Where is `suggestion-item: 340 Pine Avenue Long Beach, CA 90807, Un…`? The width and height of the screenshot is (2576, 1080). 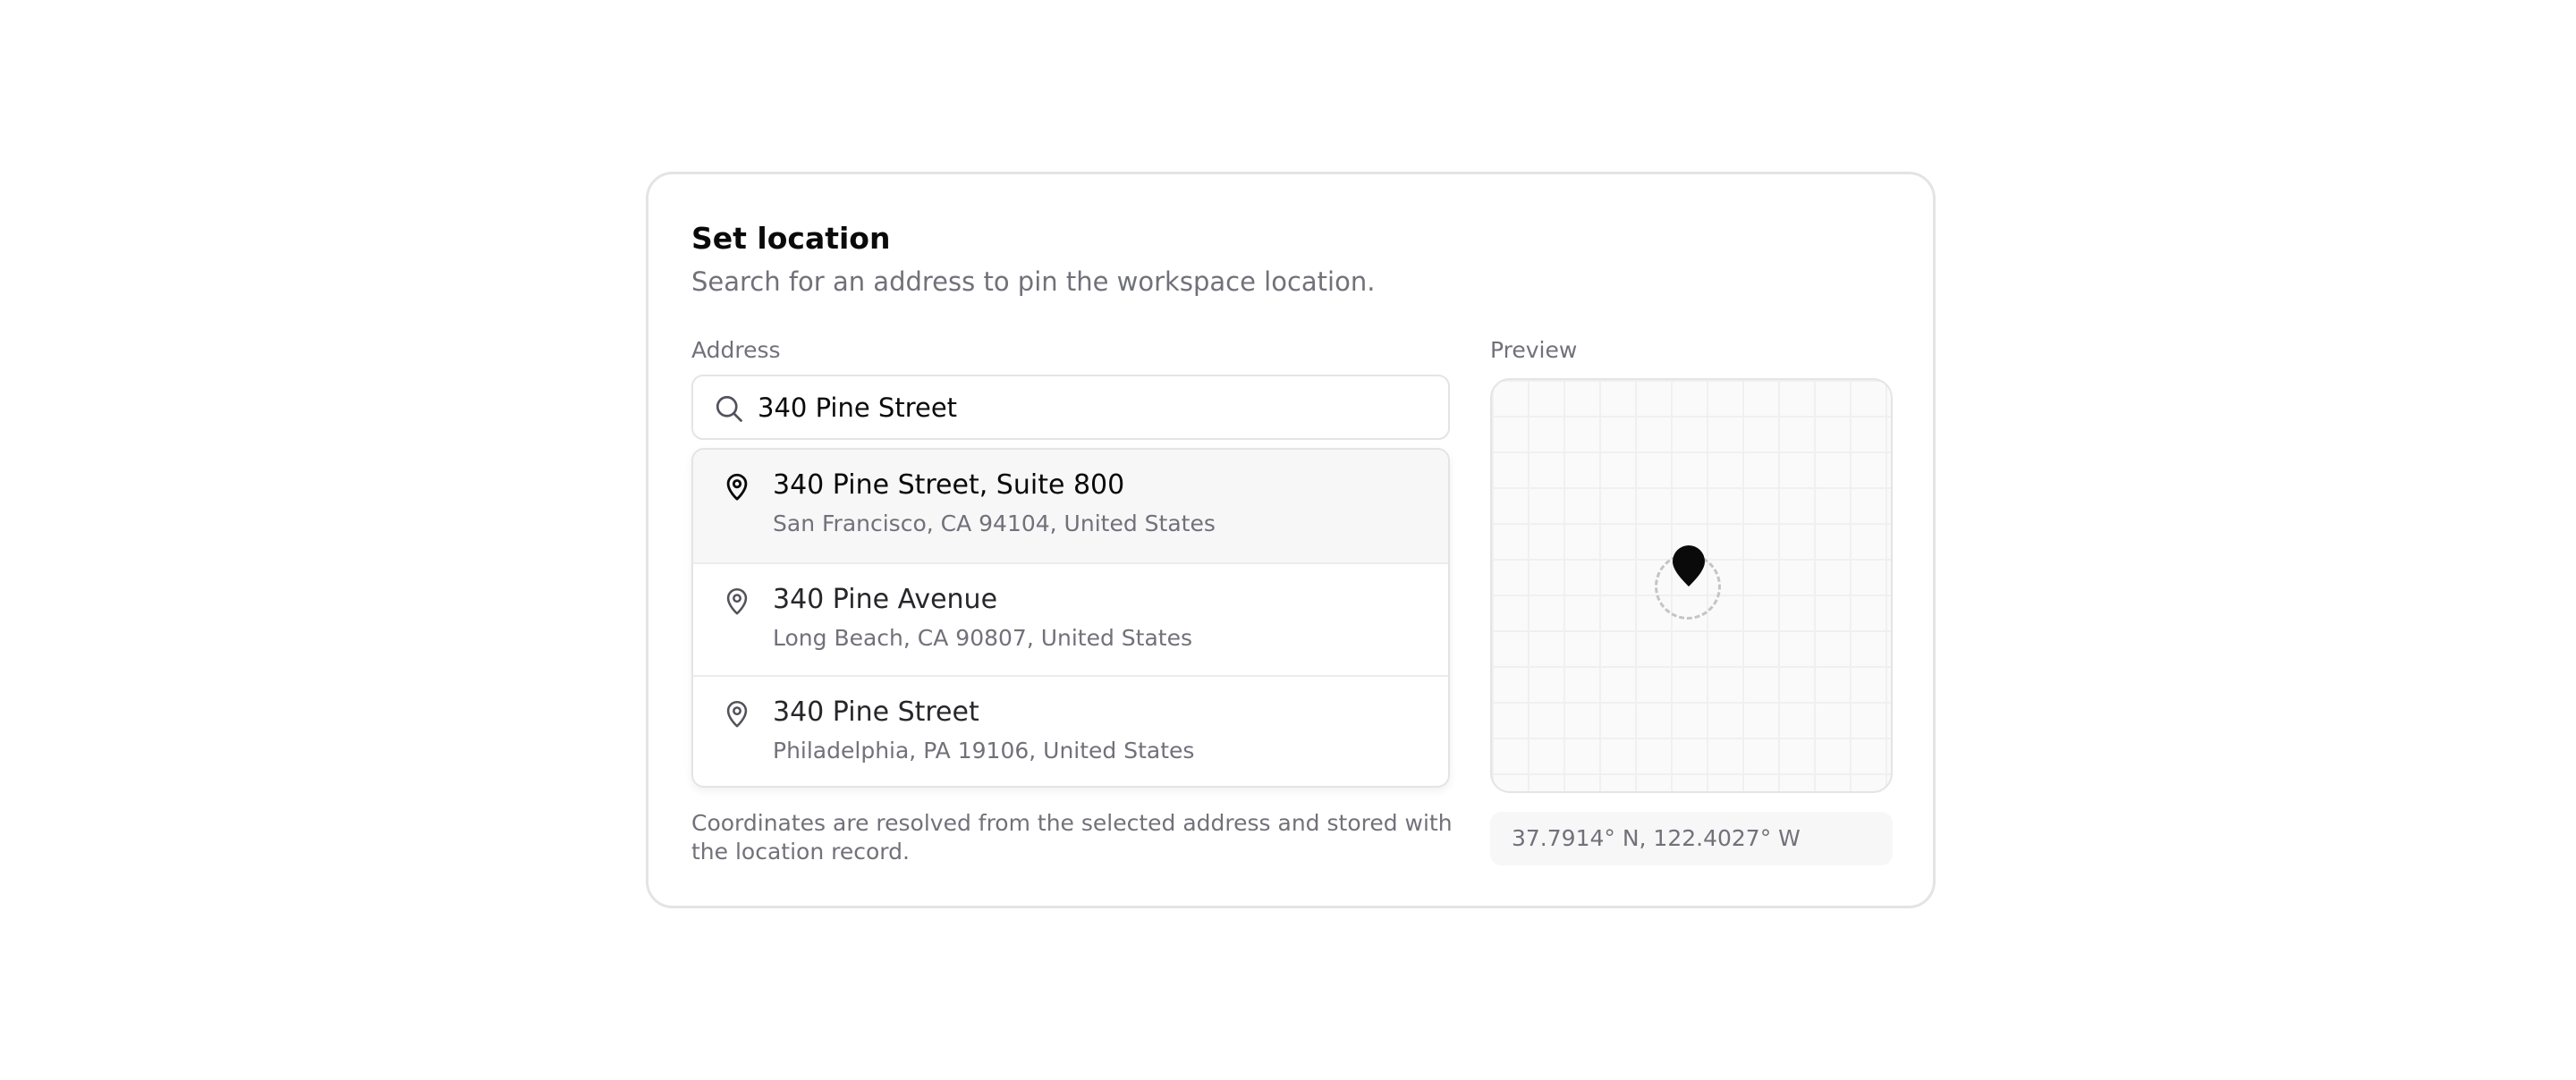 suggestion-item: 340 Pine Avenue Long Beach, CA 90807, Un… is located at coordinates (1070, 618).